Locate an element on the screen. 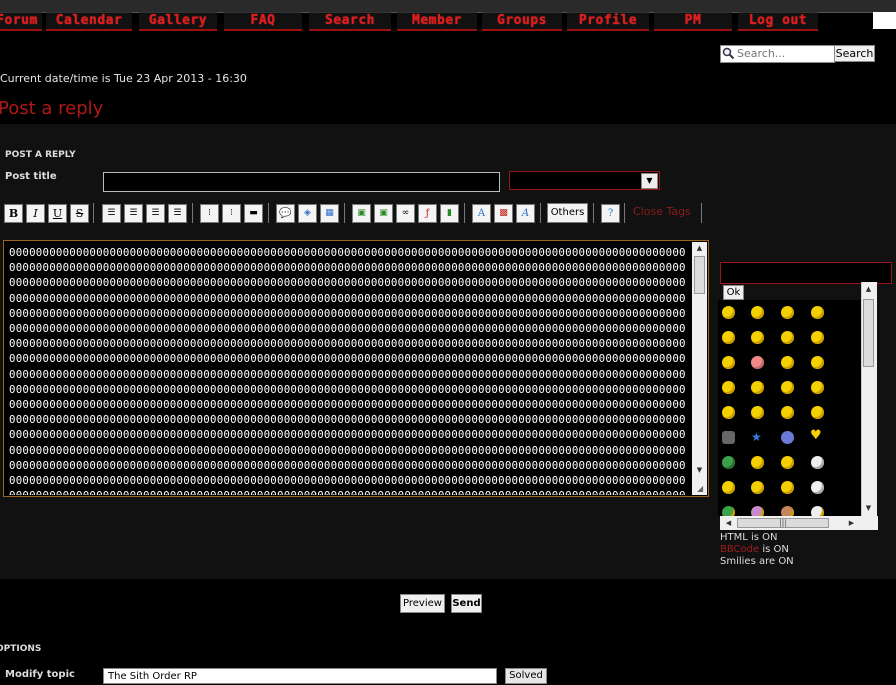  smilies-scroll-thumb is located at coordinates (868, 333).